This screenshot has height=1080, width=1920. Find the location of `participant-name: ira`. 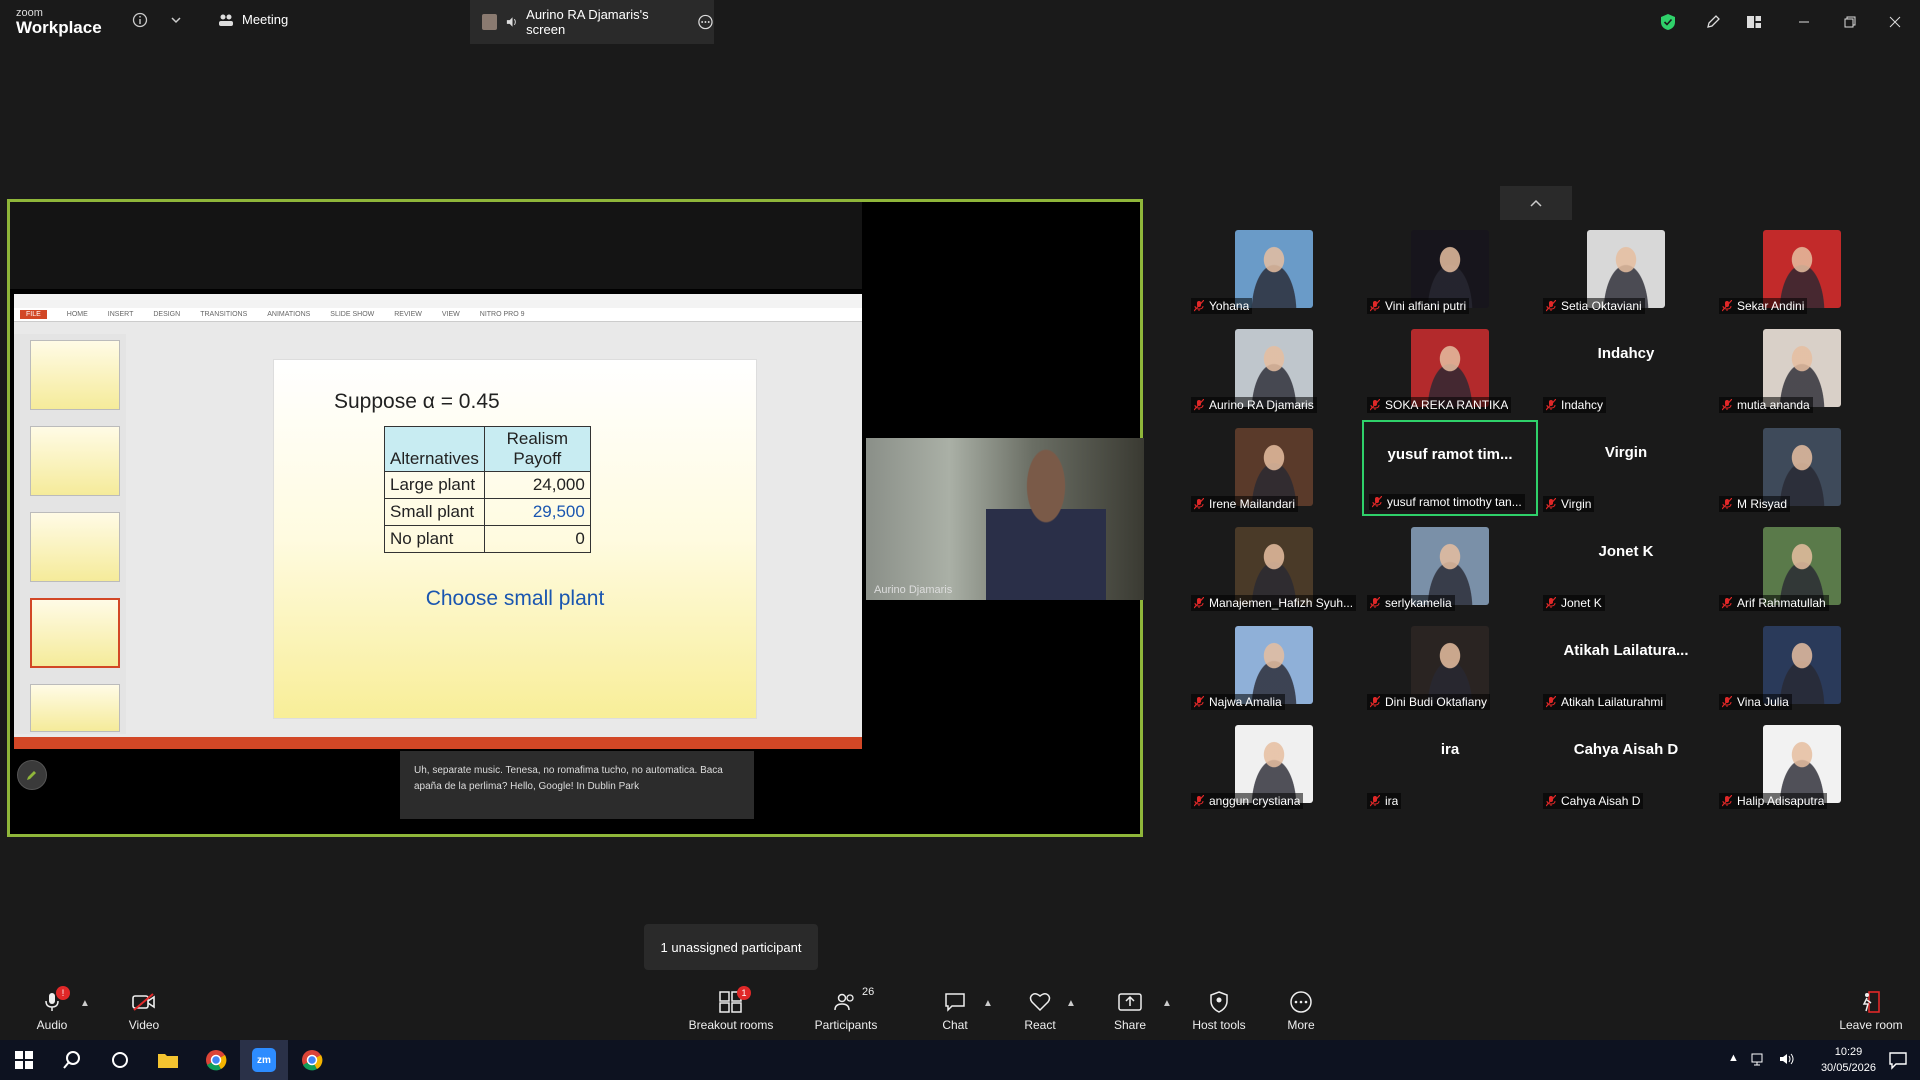

participant-name: ira is located at coordinates (1392, 801).